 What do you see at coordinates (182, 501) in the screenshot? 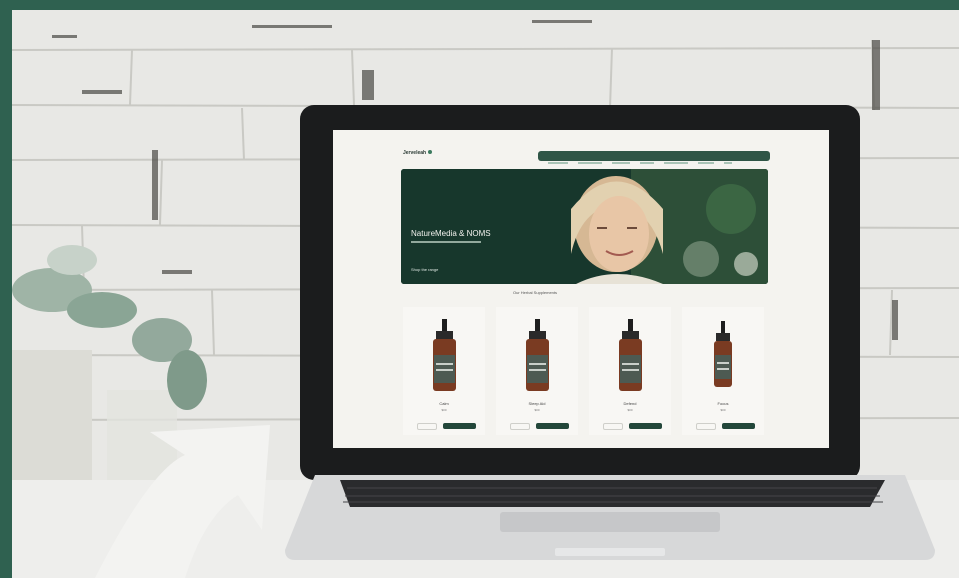
I see `curved-arrow-icon` at bounding box center [182, 501].